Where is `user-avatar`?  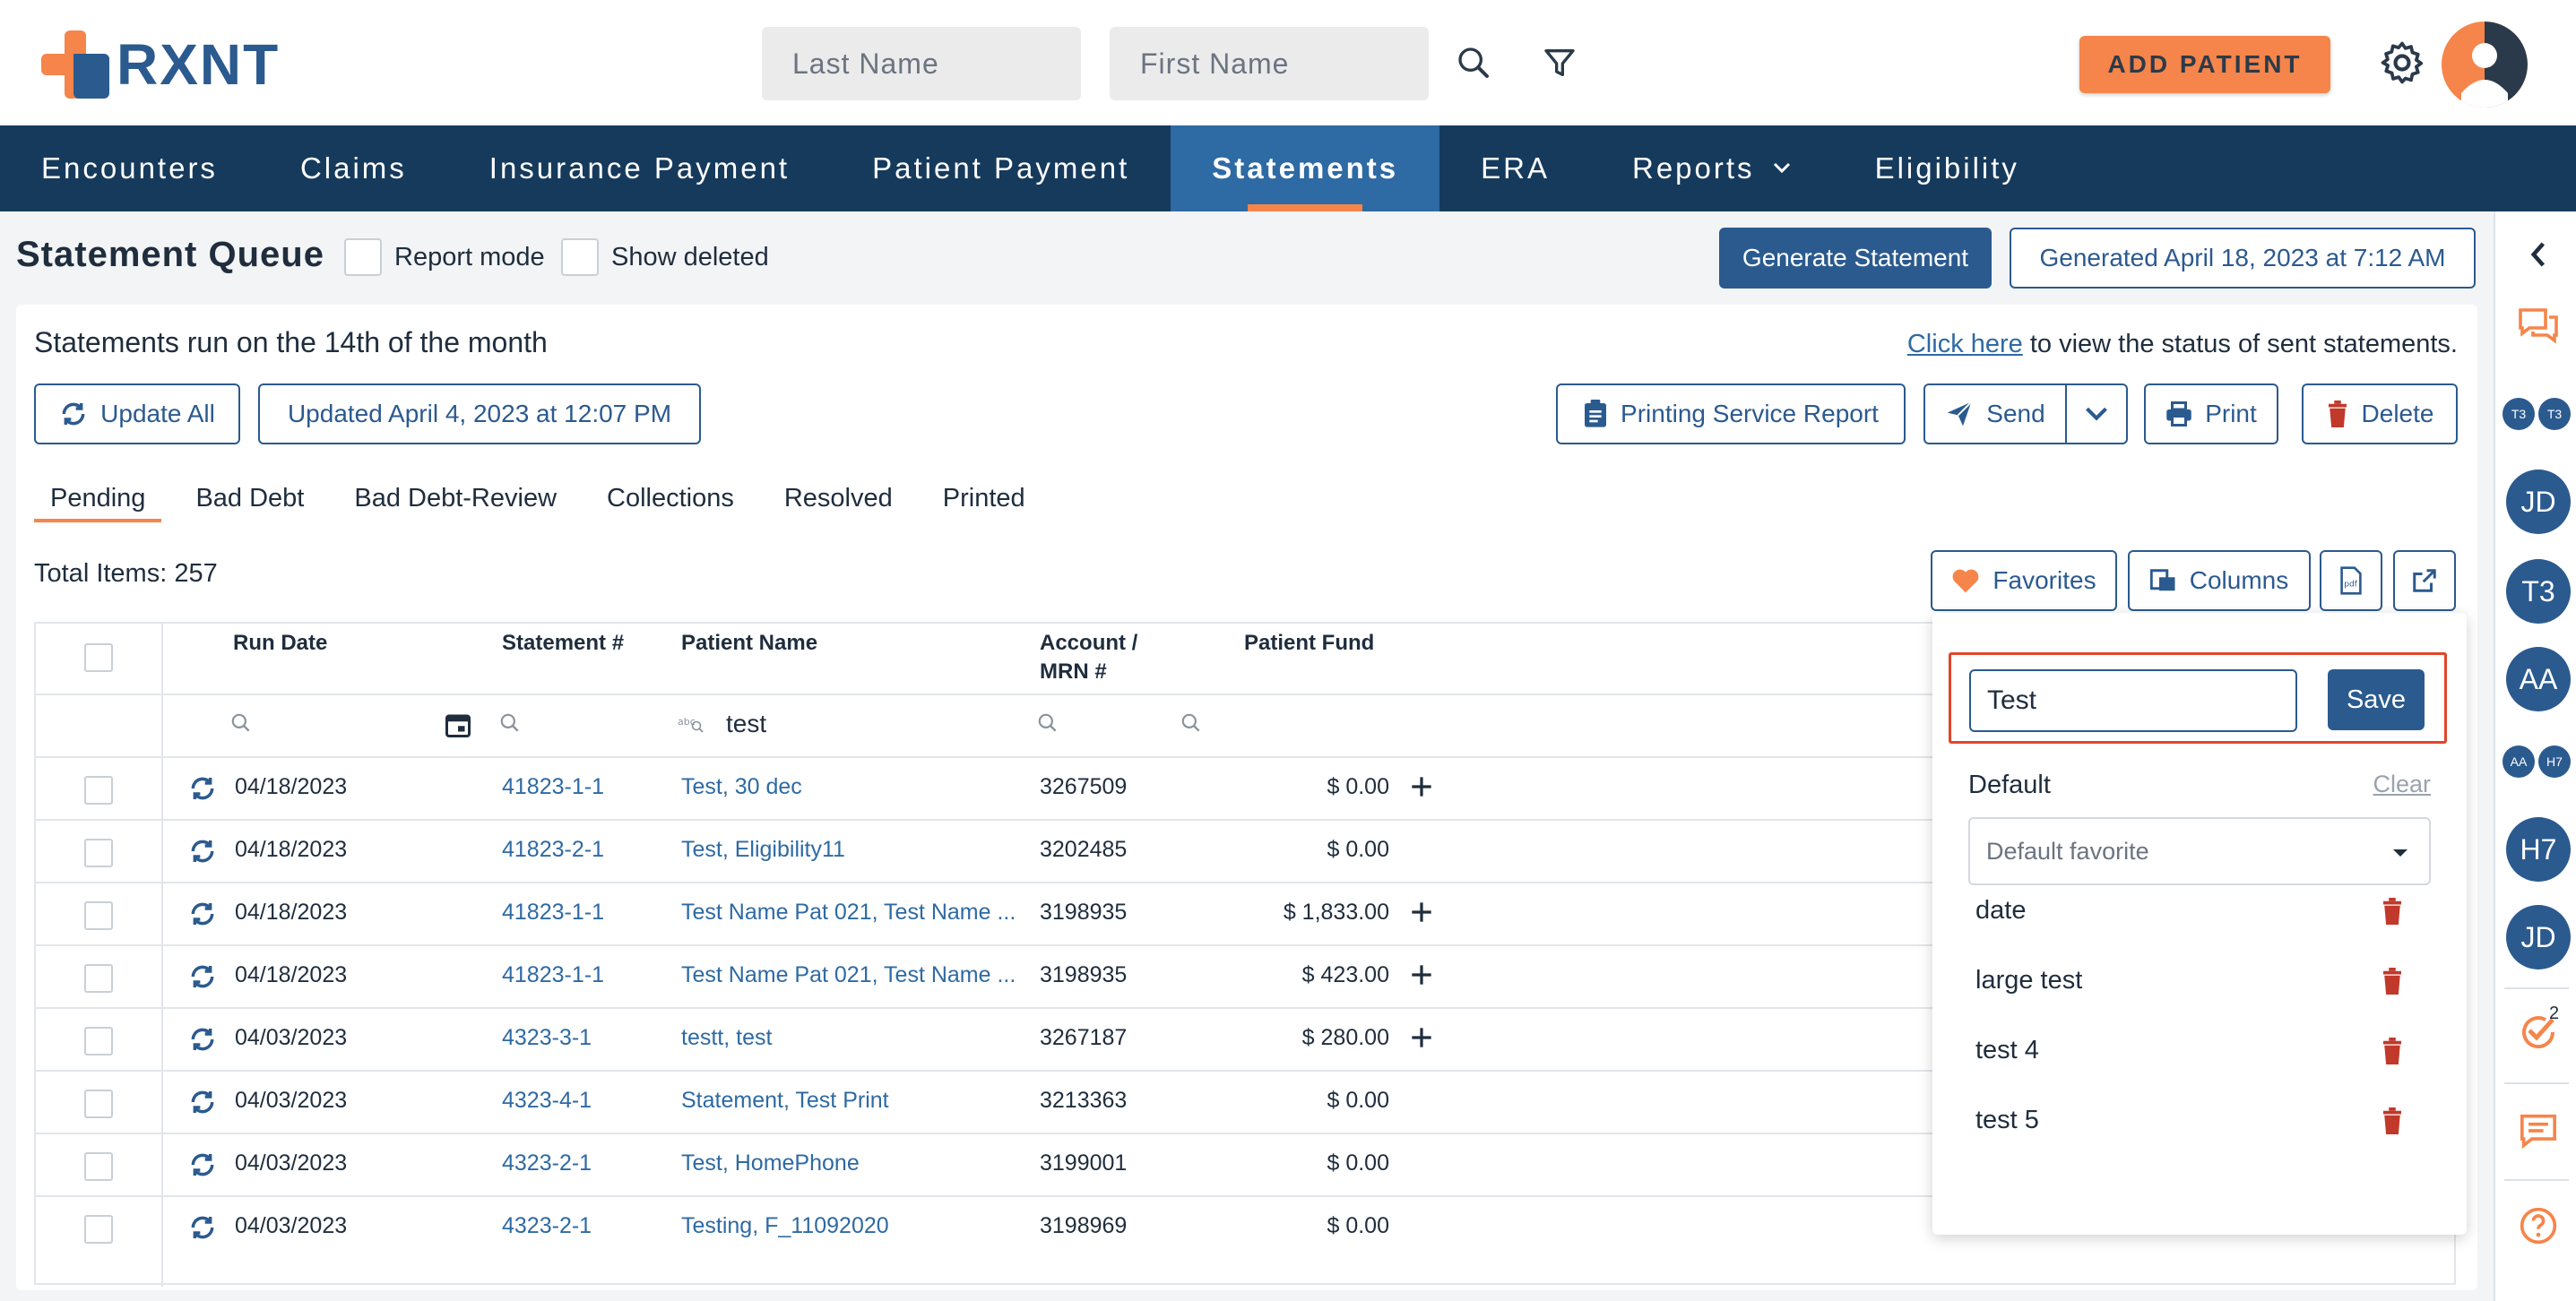 user-avatar is located at coordinates (2485, 65).